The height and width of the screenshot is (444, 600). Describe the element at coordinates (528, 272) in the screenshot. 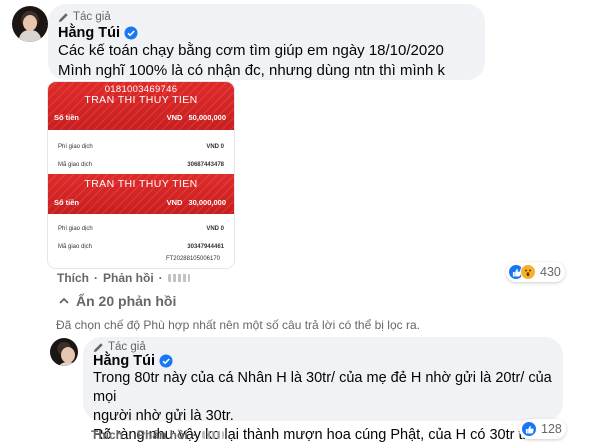

I see `wow-icon` at that location.